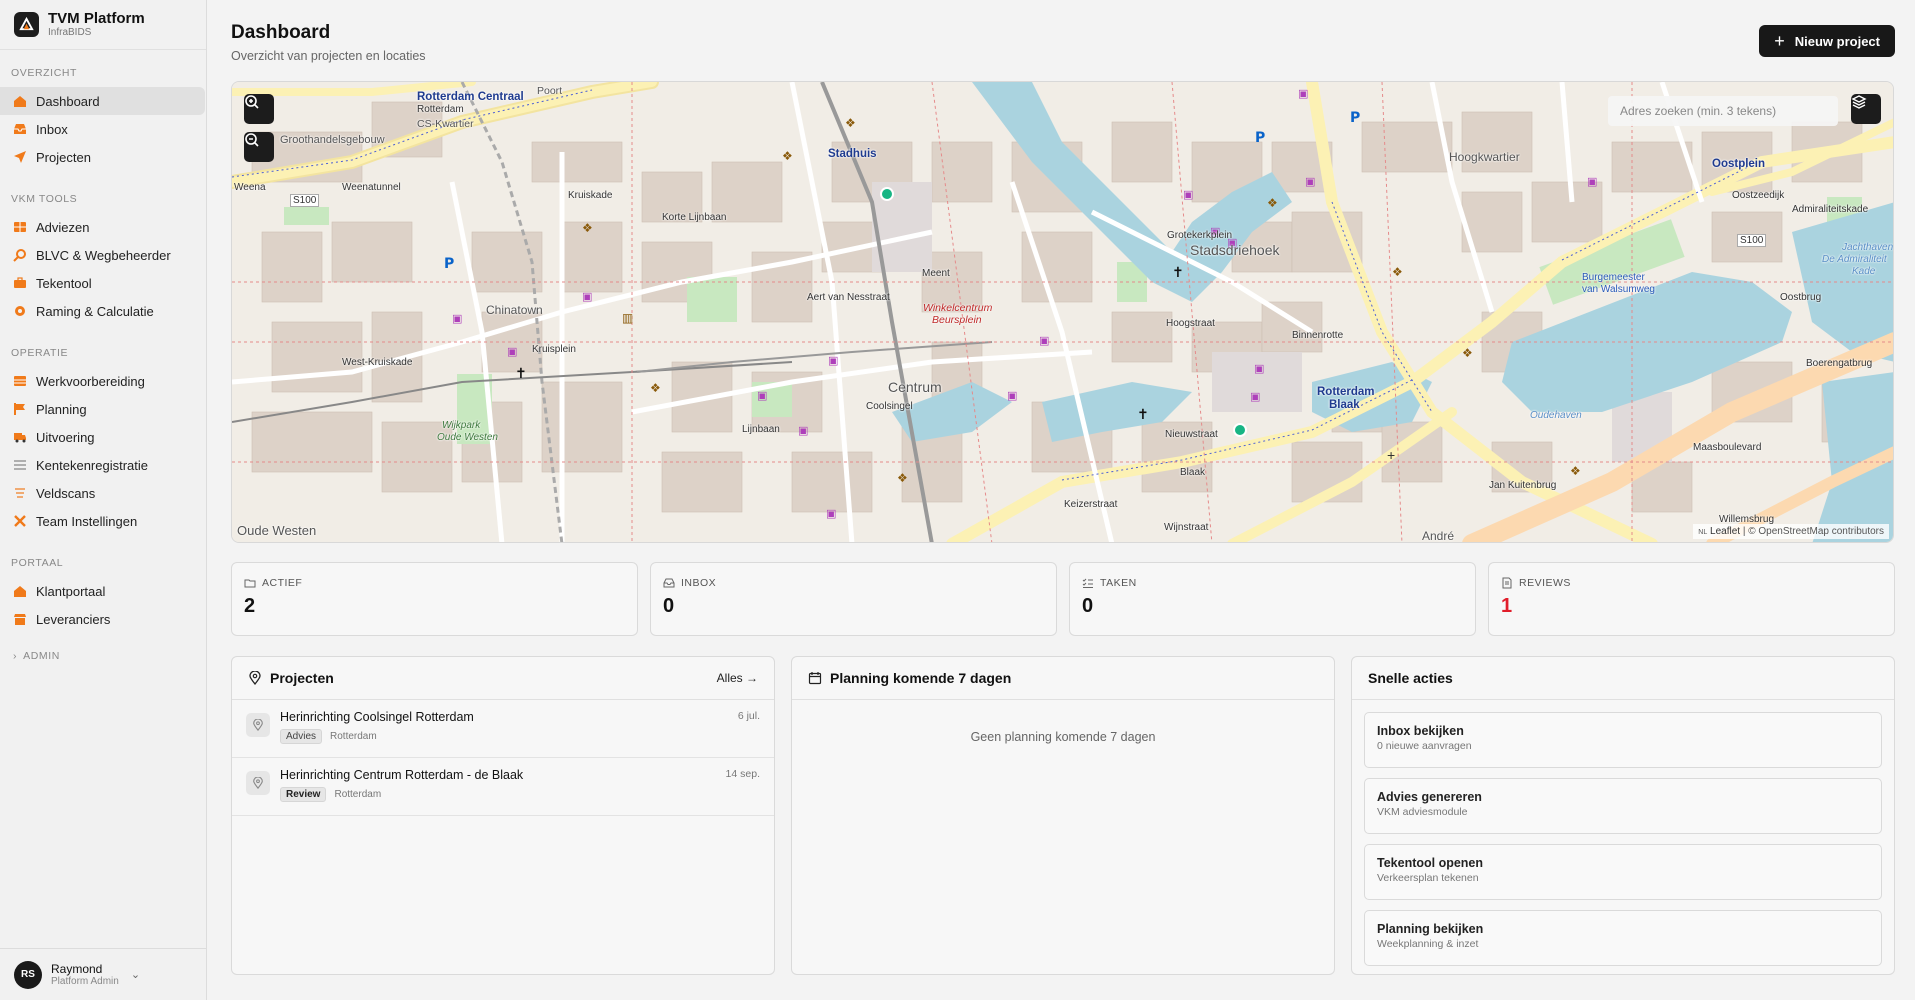 This screenshot has width=1915, height=1000. I want to click on action-advies-genereren: Advies genereren VKM adviesmodule, so click(1623, 806).